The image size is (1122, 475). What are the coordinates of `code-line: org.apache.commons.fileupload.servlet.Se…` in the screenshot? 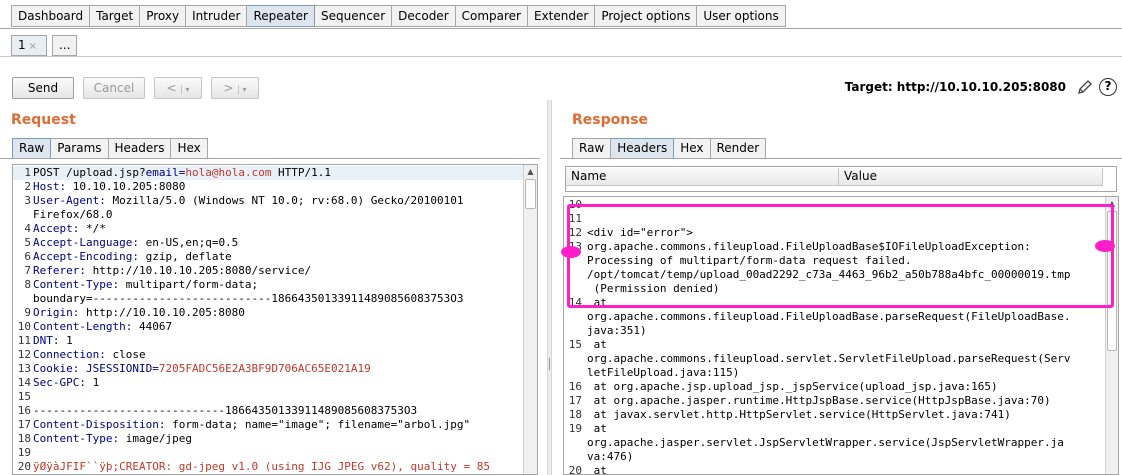 It's located at (829, 358).